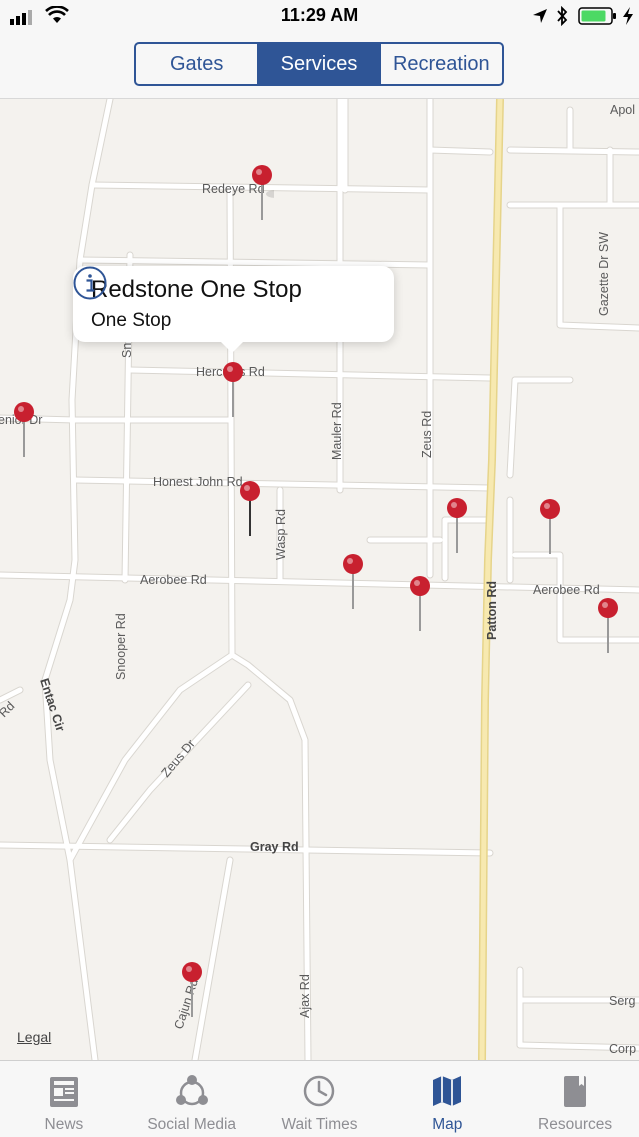 Image resolution: width=639 pixels, height=1137 pixels. Describe the element at coordinates (274, 847) in the screenshot. I see `road-label-gray: Gray Rd` at that location.